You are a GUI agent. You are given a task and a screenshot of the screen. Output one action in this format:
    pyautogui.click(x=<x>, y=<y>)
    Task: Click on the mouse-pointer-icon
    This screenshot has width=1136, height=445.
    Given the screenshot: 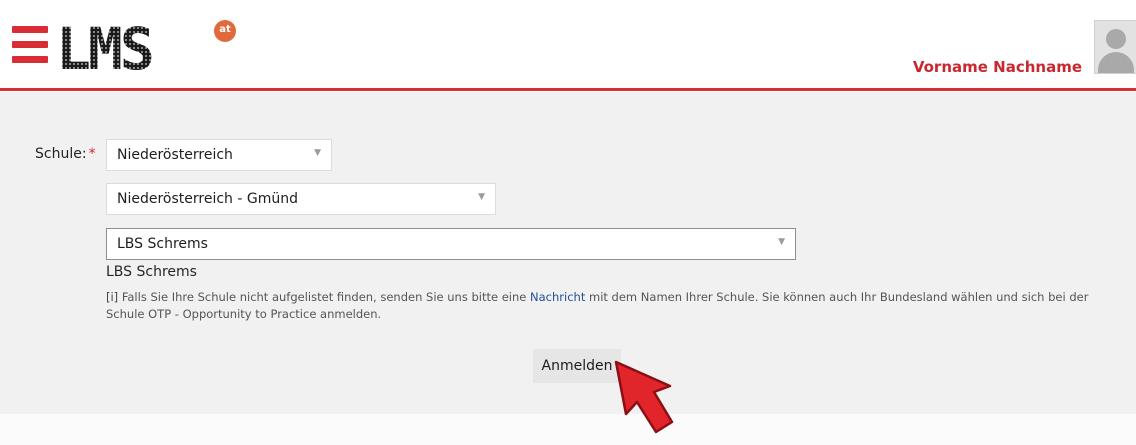 What is the action you would take?
    pyautogui.click(x=644, y=397)
    